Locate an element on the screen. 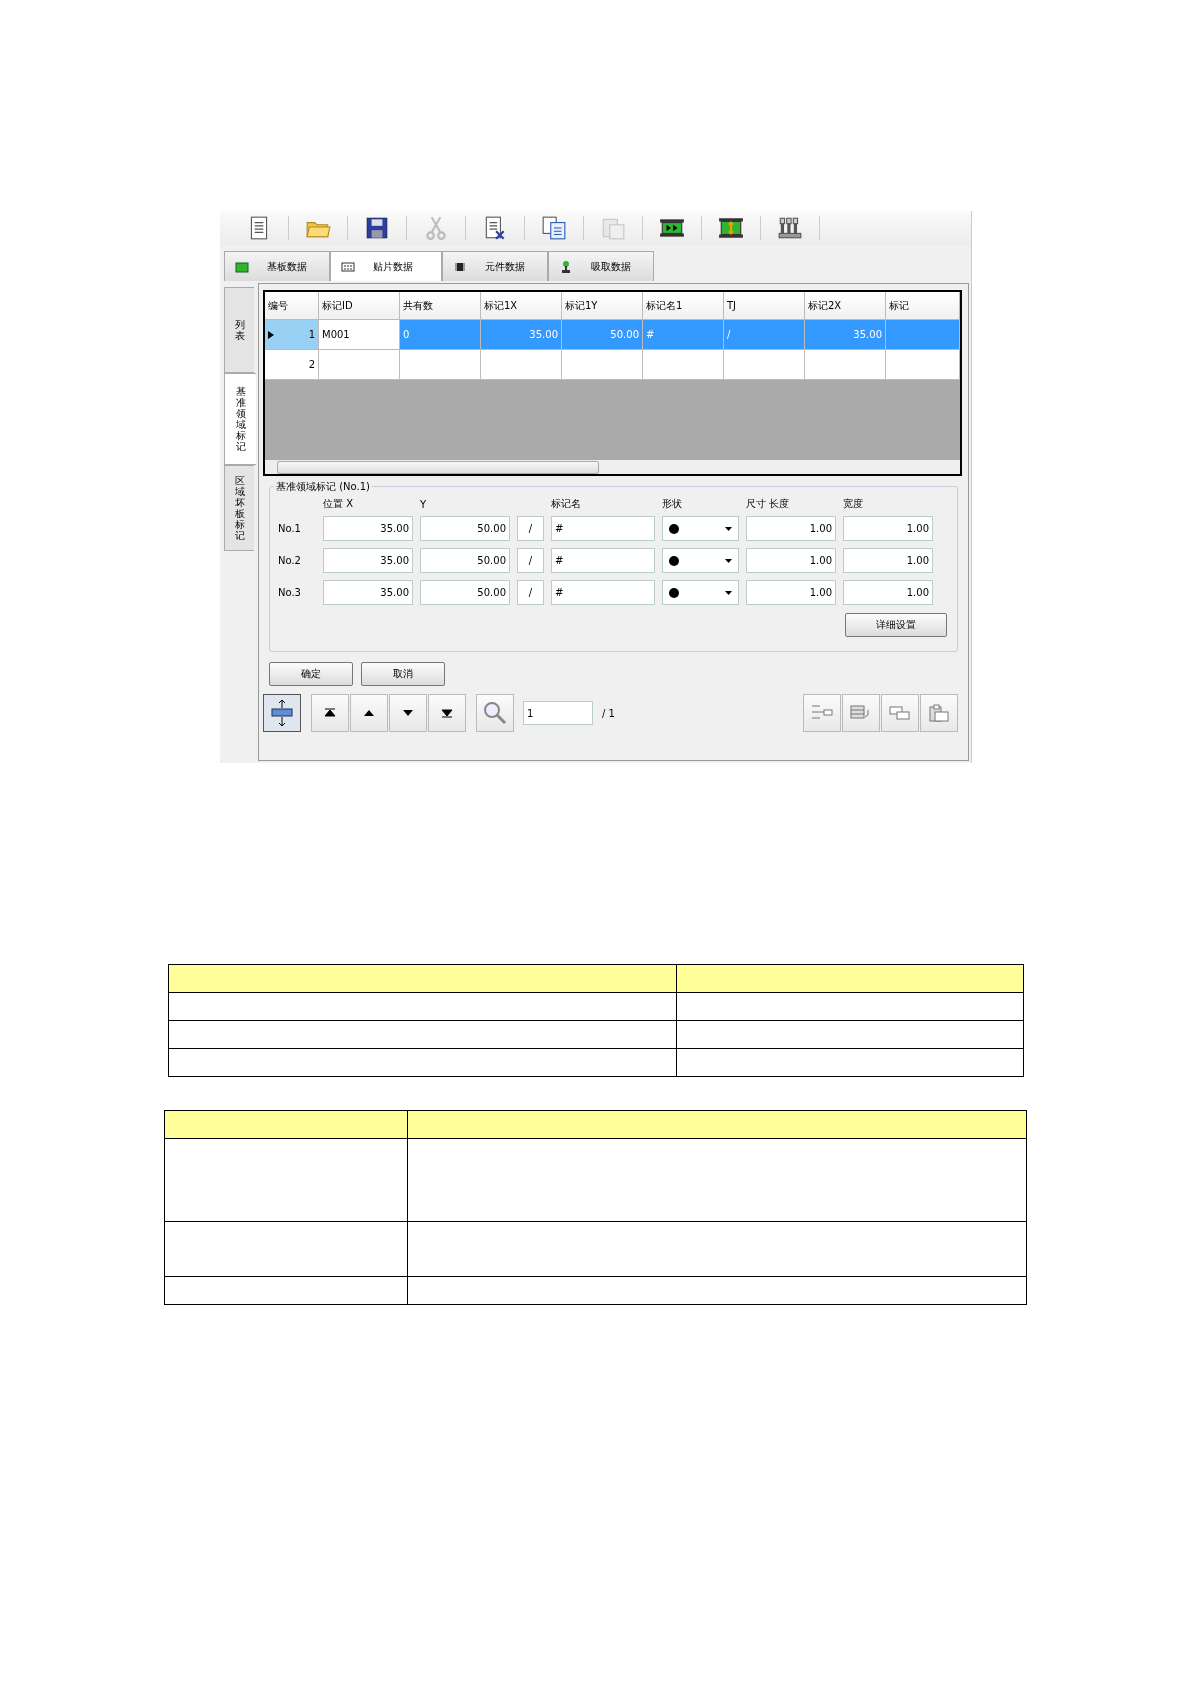 The image size is (1191, 1684). side-tab: 基准领域标记 is located at coordinates (240, 419).